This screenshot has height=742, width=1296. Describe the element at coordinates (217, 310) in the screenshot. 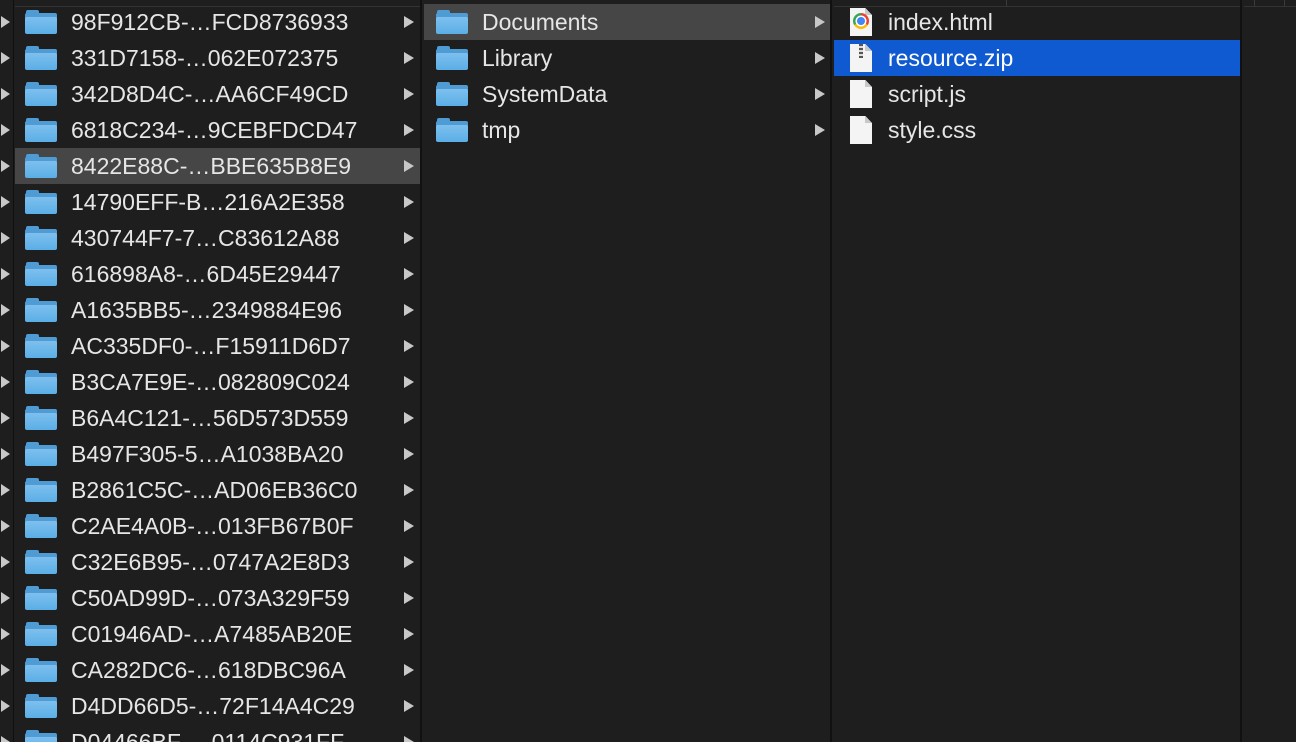

I see `container-folder-item: A1635BB5-…2349884E96` at that location.